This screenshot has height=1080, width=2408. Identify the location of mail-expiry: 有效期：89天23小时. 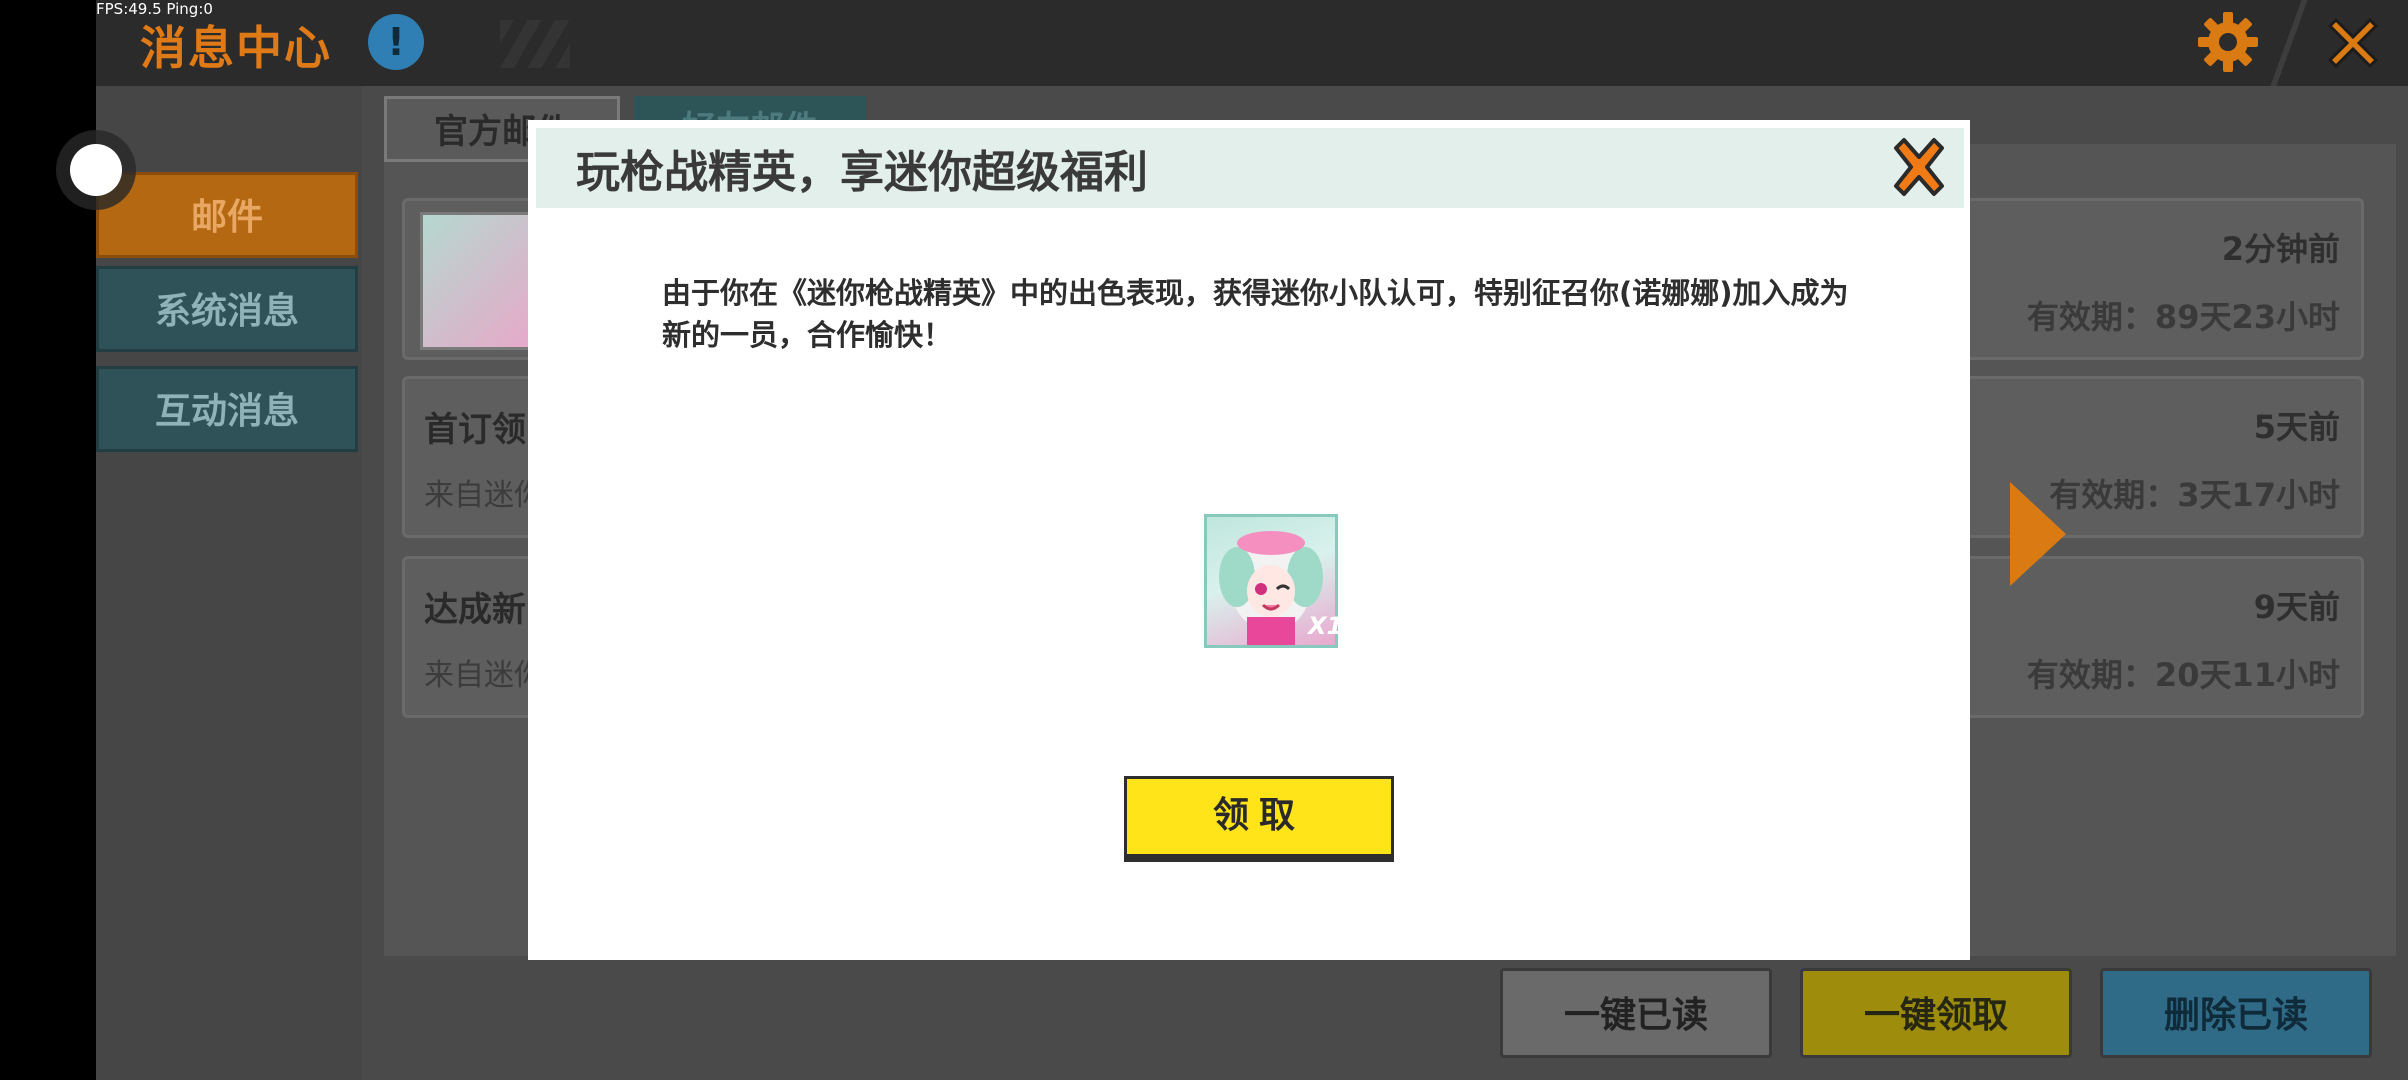
(2183, 317).